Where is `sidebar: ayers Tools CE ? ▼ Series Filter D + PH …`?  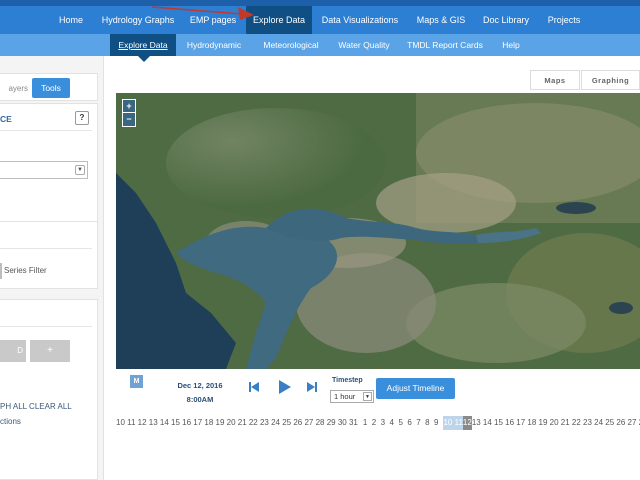 sidebar: ayers Tools CE ? ▼ Series Filter D + PH … is located at coordinates (52, 268).